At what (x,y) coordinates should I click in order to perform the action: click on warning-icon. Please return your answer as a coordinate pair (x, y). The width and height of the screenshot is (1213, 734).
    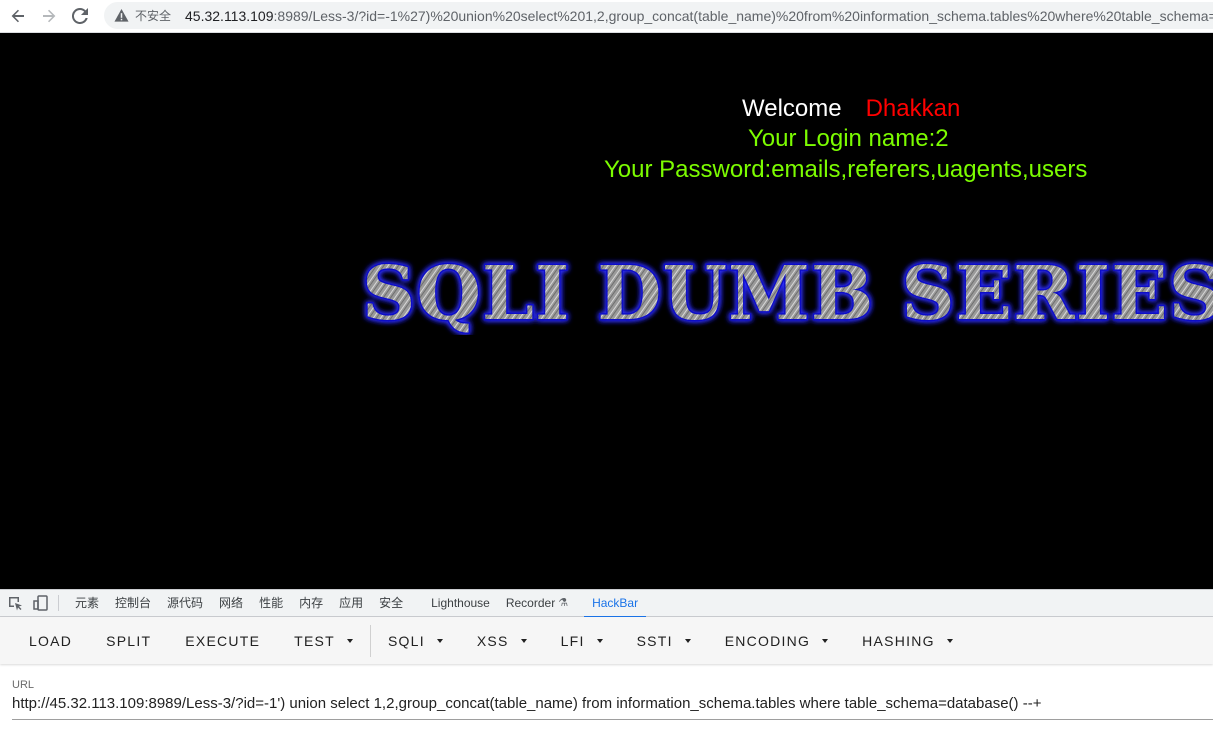
    Looking at the image, I should click on (121, 16).